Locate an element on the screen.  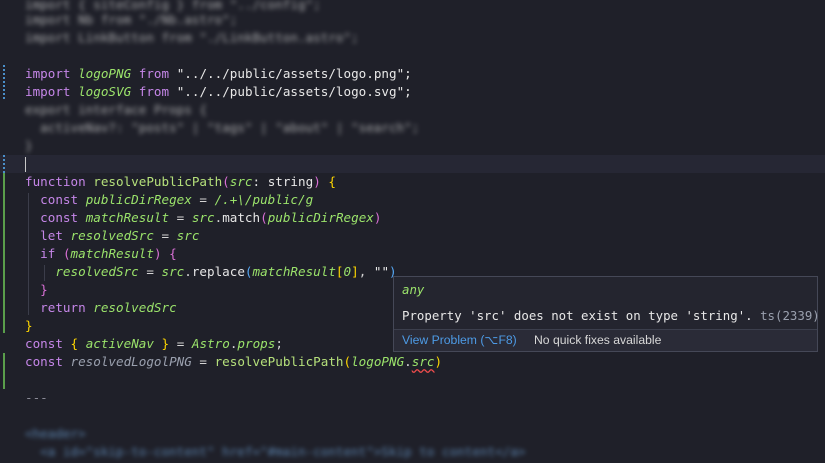
keyword: let is located at coordinates (51, 235).